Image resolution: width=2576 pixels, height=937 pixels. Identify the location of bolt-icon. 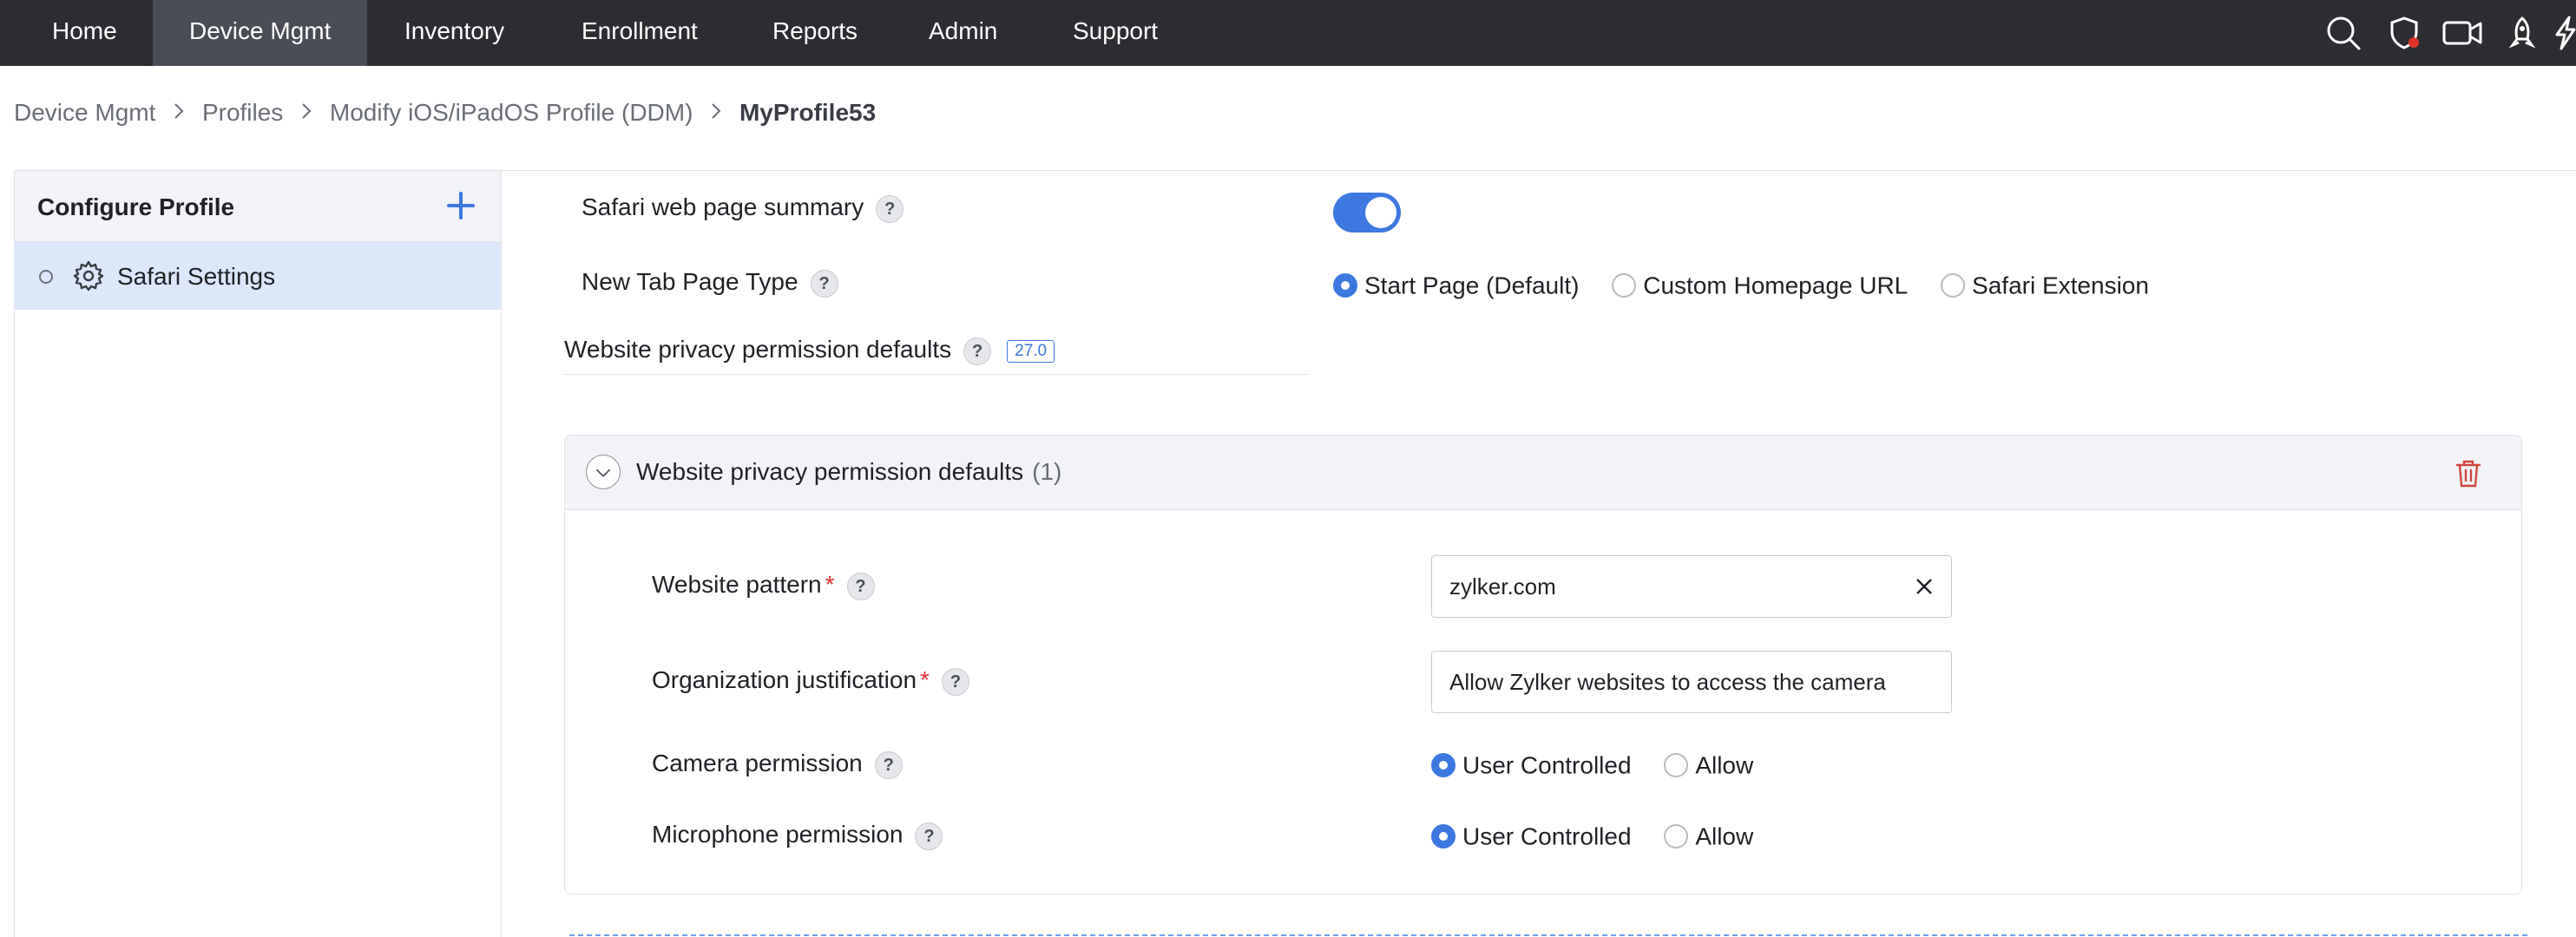
(2564, 33).